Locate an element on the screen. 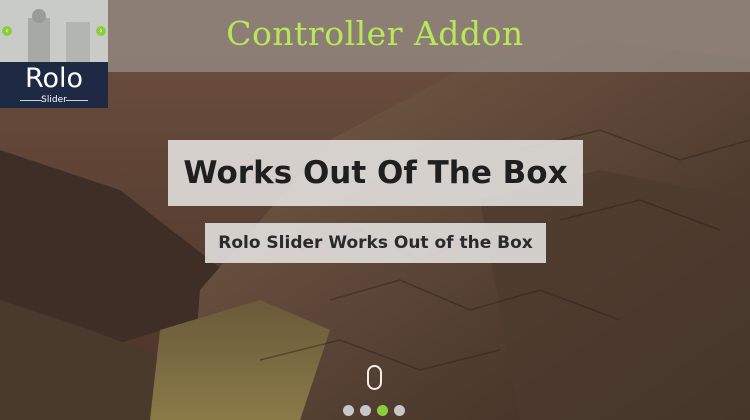 The height and width of the screenshot is (420, 750). pagination-dots is located at coordinates (374, 411).